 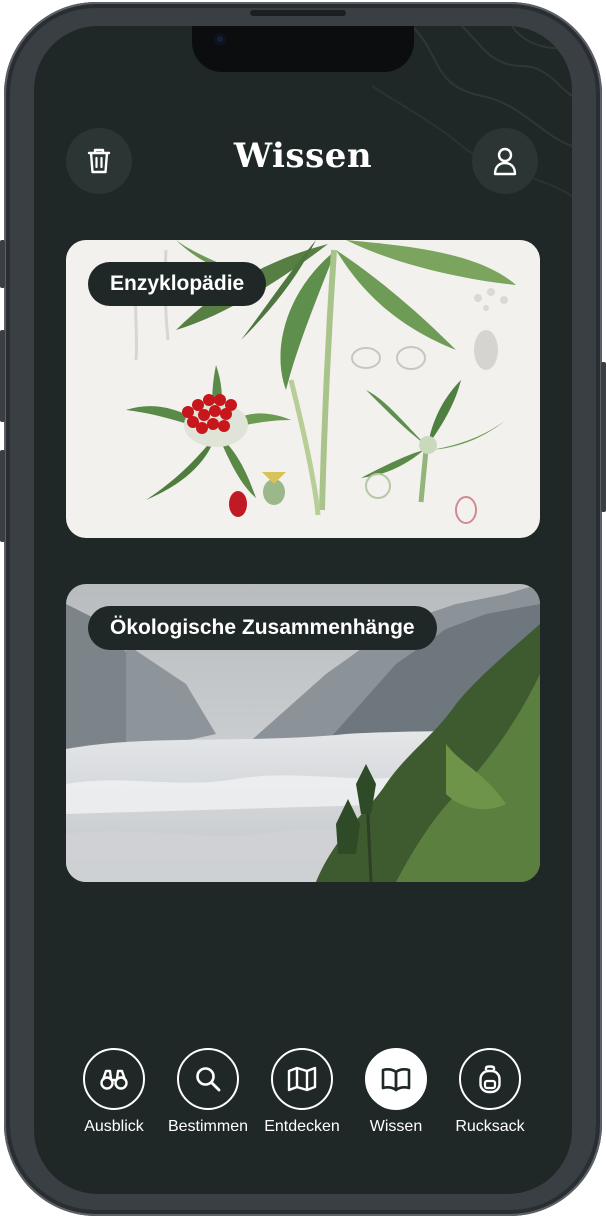 I want to click on notch, so click(x=303, y=49).